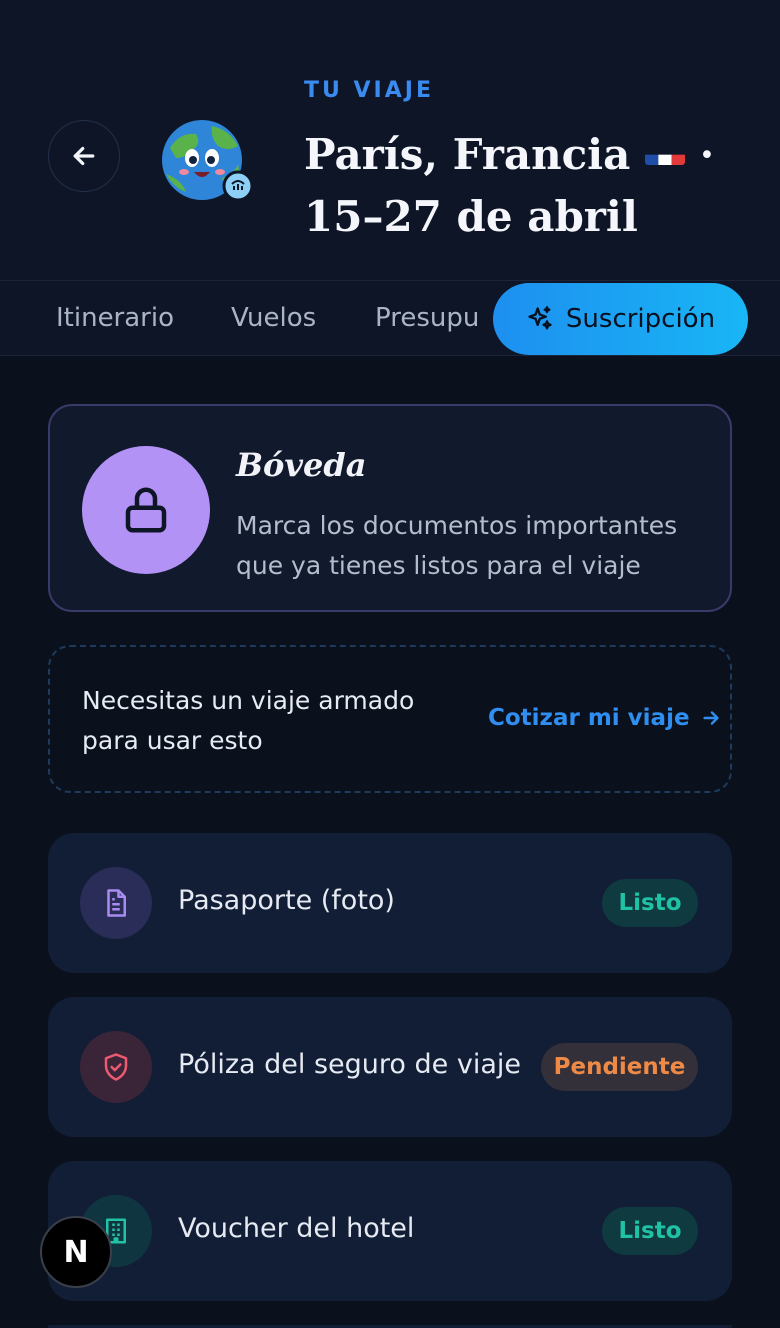 Image resolution: width=780 pixels, height=1328 pixels. I want to click on nextjs-dev-logo: N, so click(76, 1252).